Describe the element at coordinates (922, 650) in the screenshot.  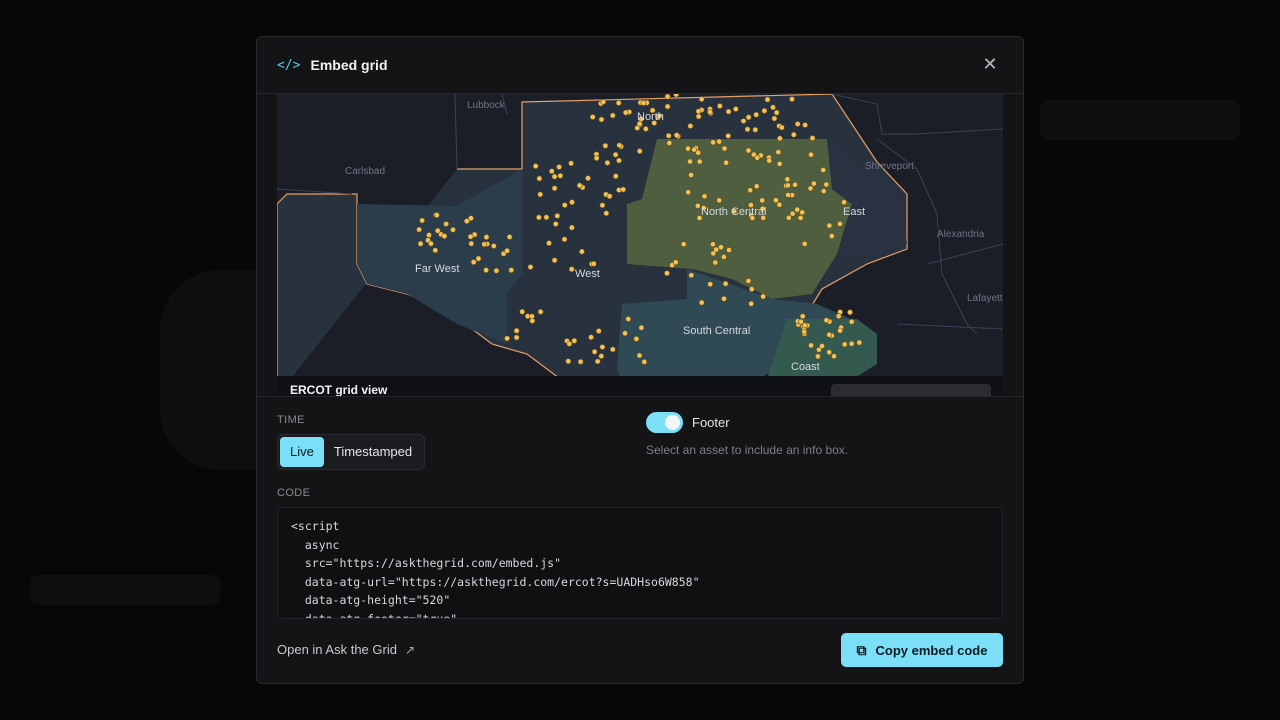
I see `copy-embed-code-button: ⧉ Copy embed code` at that location.